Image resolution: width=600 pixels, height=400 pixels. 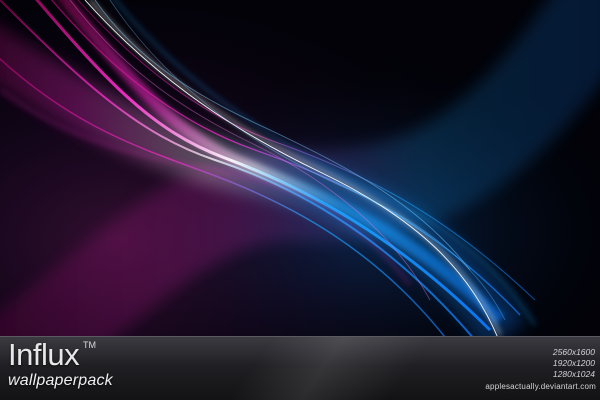 I want to click on wallpaper-title: Influx, so click(x=44, y=354).